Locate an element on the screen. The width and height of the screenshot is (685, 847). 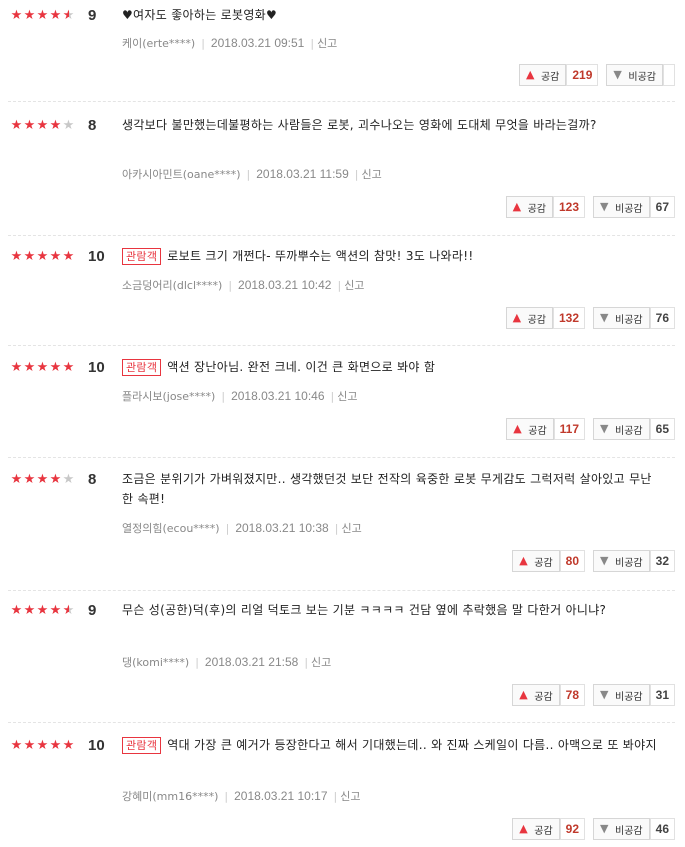
review-date: 2018.03.21 10:42 is located at coordinates (285, 285).